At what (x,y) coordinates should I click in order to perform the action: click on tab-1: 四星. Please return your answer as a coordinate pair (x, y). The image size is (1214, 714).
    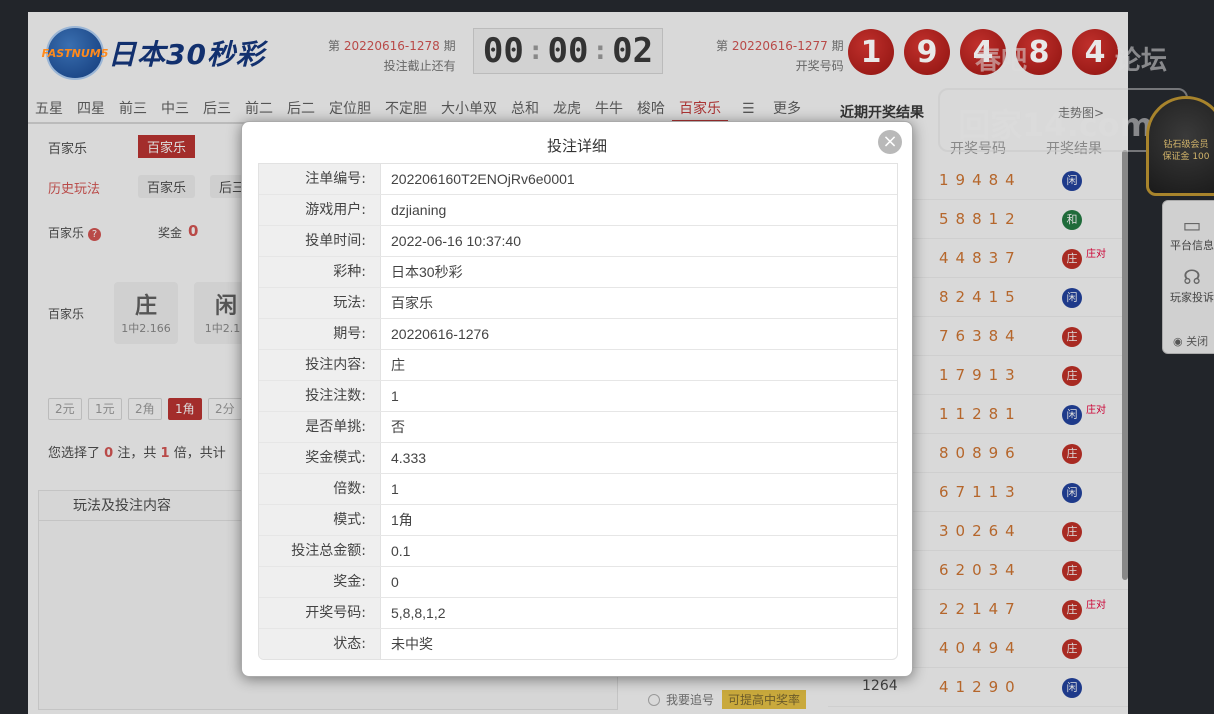
    Looking at the image, I should click on (91, 109).